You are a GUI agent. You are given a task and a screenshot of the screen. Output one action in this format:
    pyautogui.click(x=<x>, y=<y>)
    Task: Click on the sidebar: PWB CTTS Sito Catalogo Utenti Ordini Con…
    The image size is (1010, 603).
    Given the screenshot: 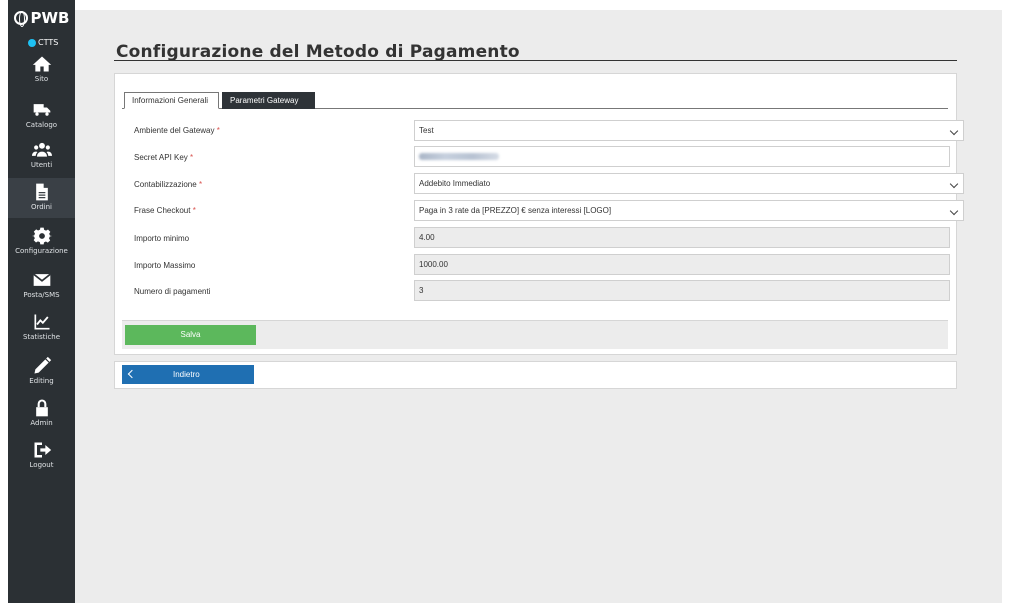 What is the action you would take?
    pyautogui.click(x=41, y=301)
    